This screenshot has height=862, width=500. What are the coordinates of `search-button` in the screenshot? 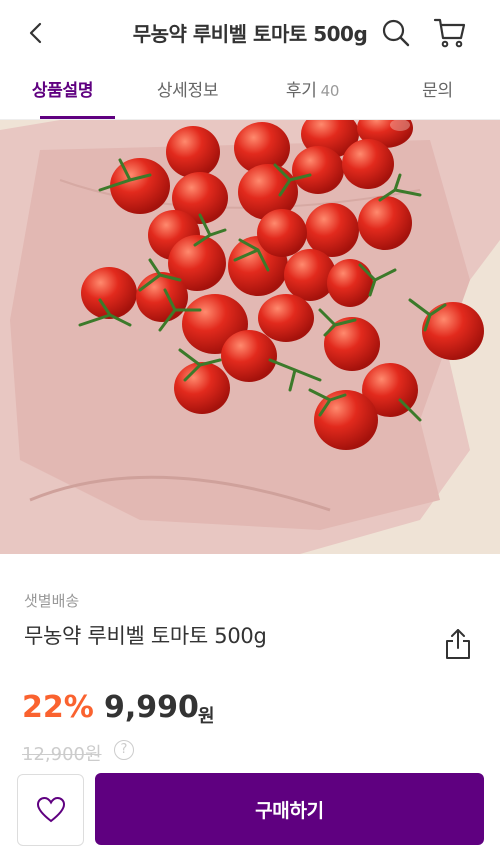 It's located at (396, 33).